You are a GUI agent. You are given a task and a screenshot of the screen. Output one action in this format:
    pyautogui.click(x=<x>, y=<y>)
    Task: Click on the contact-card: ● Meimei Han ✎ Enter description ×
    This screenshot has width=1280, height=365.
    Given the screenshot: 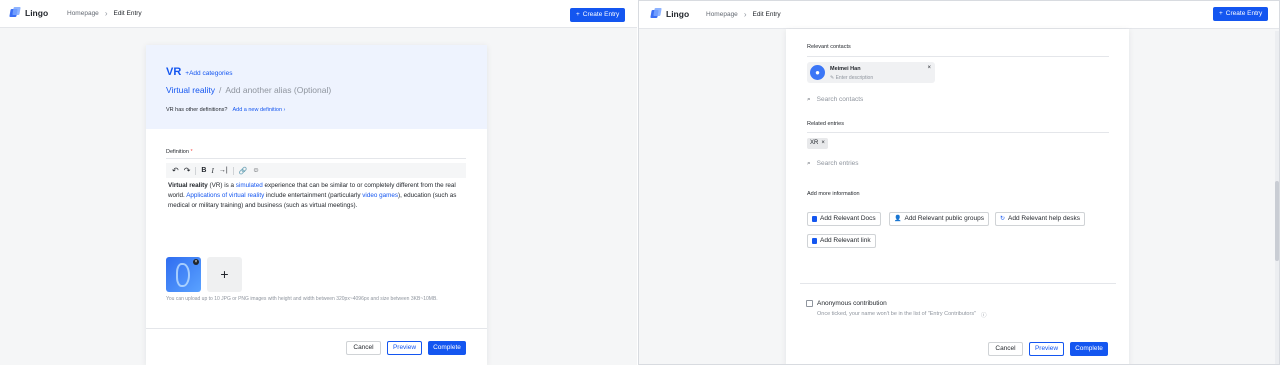 What is the action you would take?
    pyautogui.click(x=871, y=72)
    